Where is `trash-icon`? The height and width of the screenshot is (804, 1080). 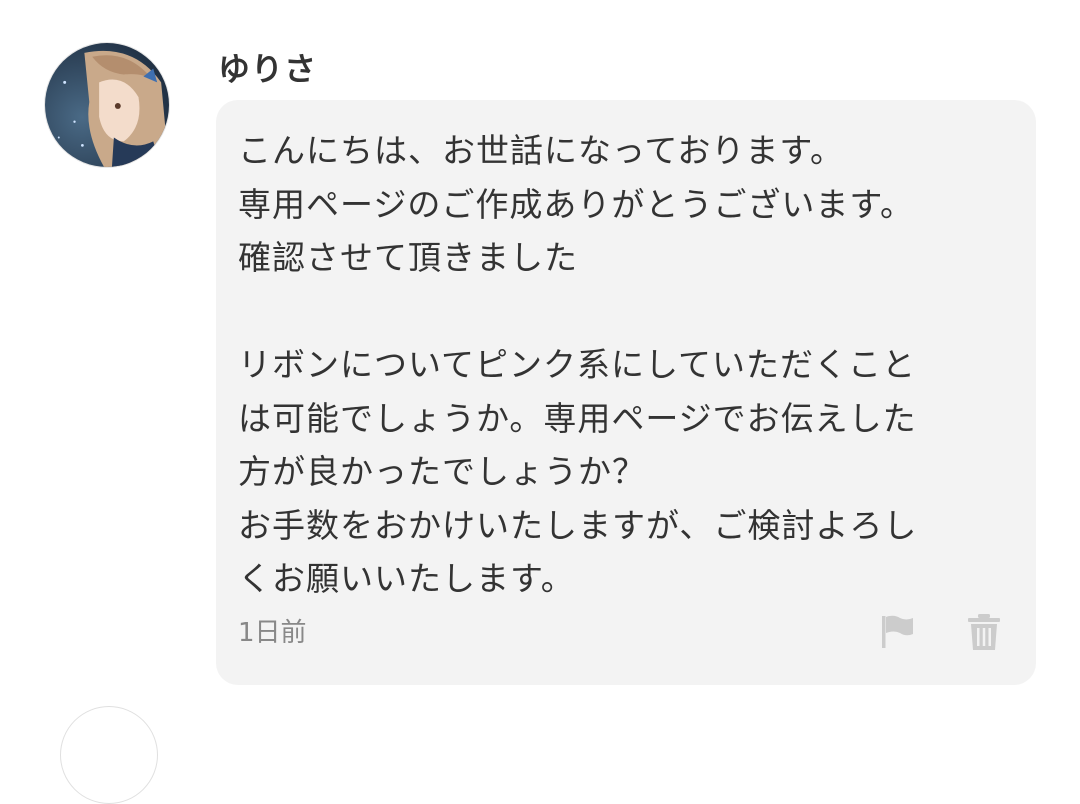
trash-icon is located at coordinates (984, 632).